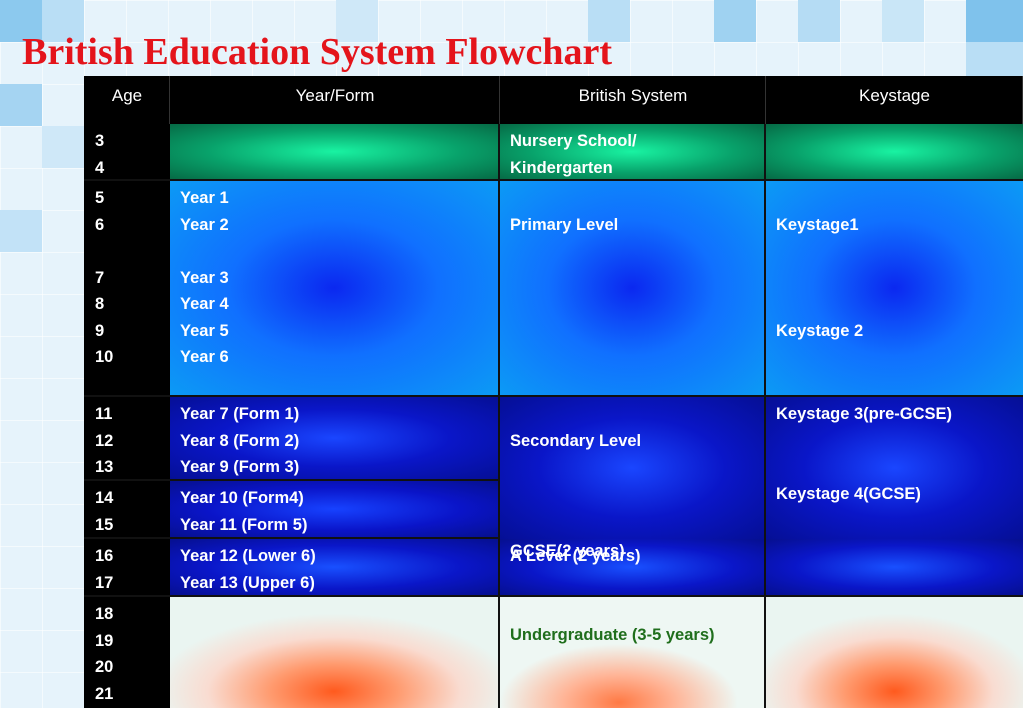  I want to click on gcse-label: GCSE(2 years), so click(567, 550).